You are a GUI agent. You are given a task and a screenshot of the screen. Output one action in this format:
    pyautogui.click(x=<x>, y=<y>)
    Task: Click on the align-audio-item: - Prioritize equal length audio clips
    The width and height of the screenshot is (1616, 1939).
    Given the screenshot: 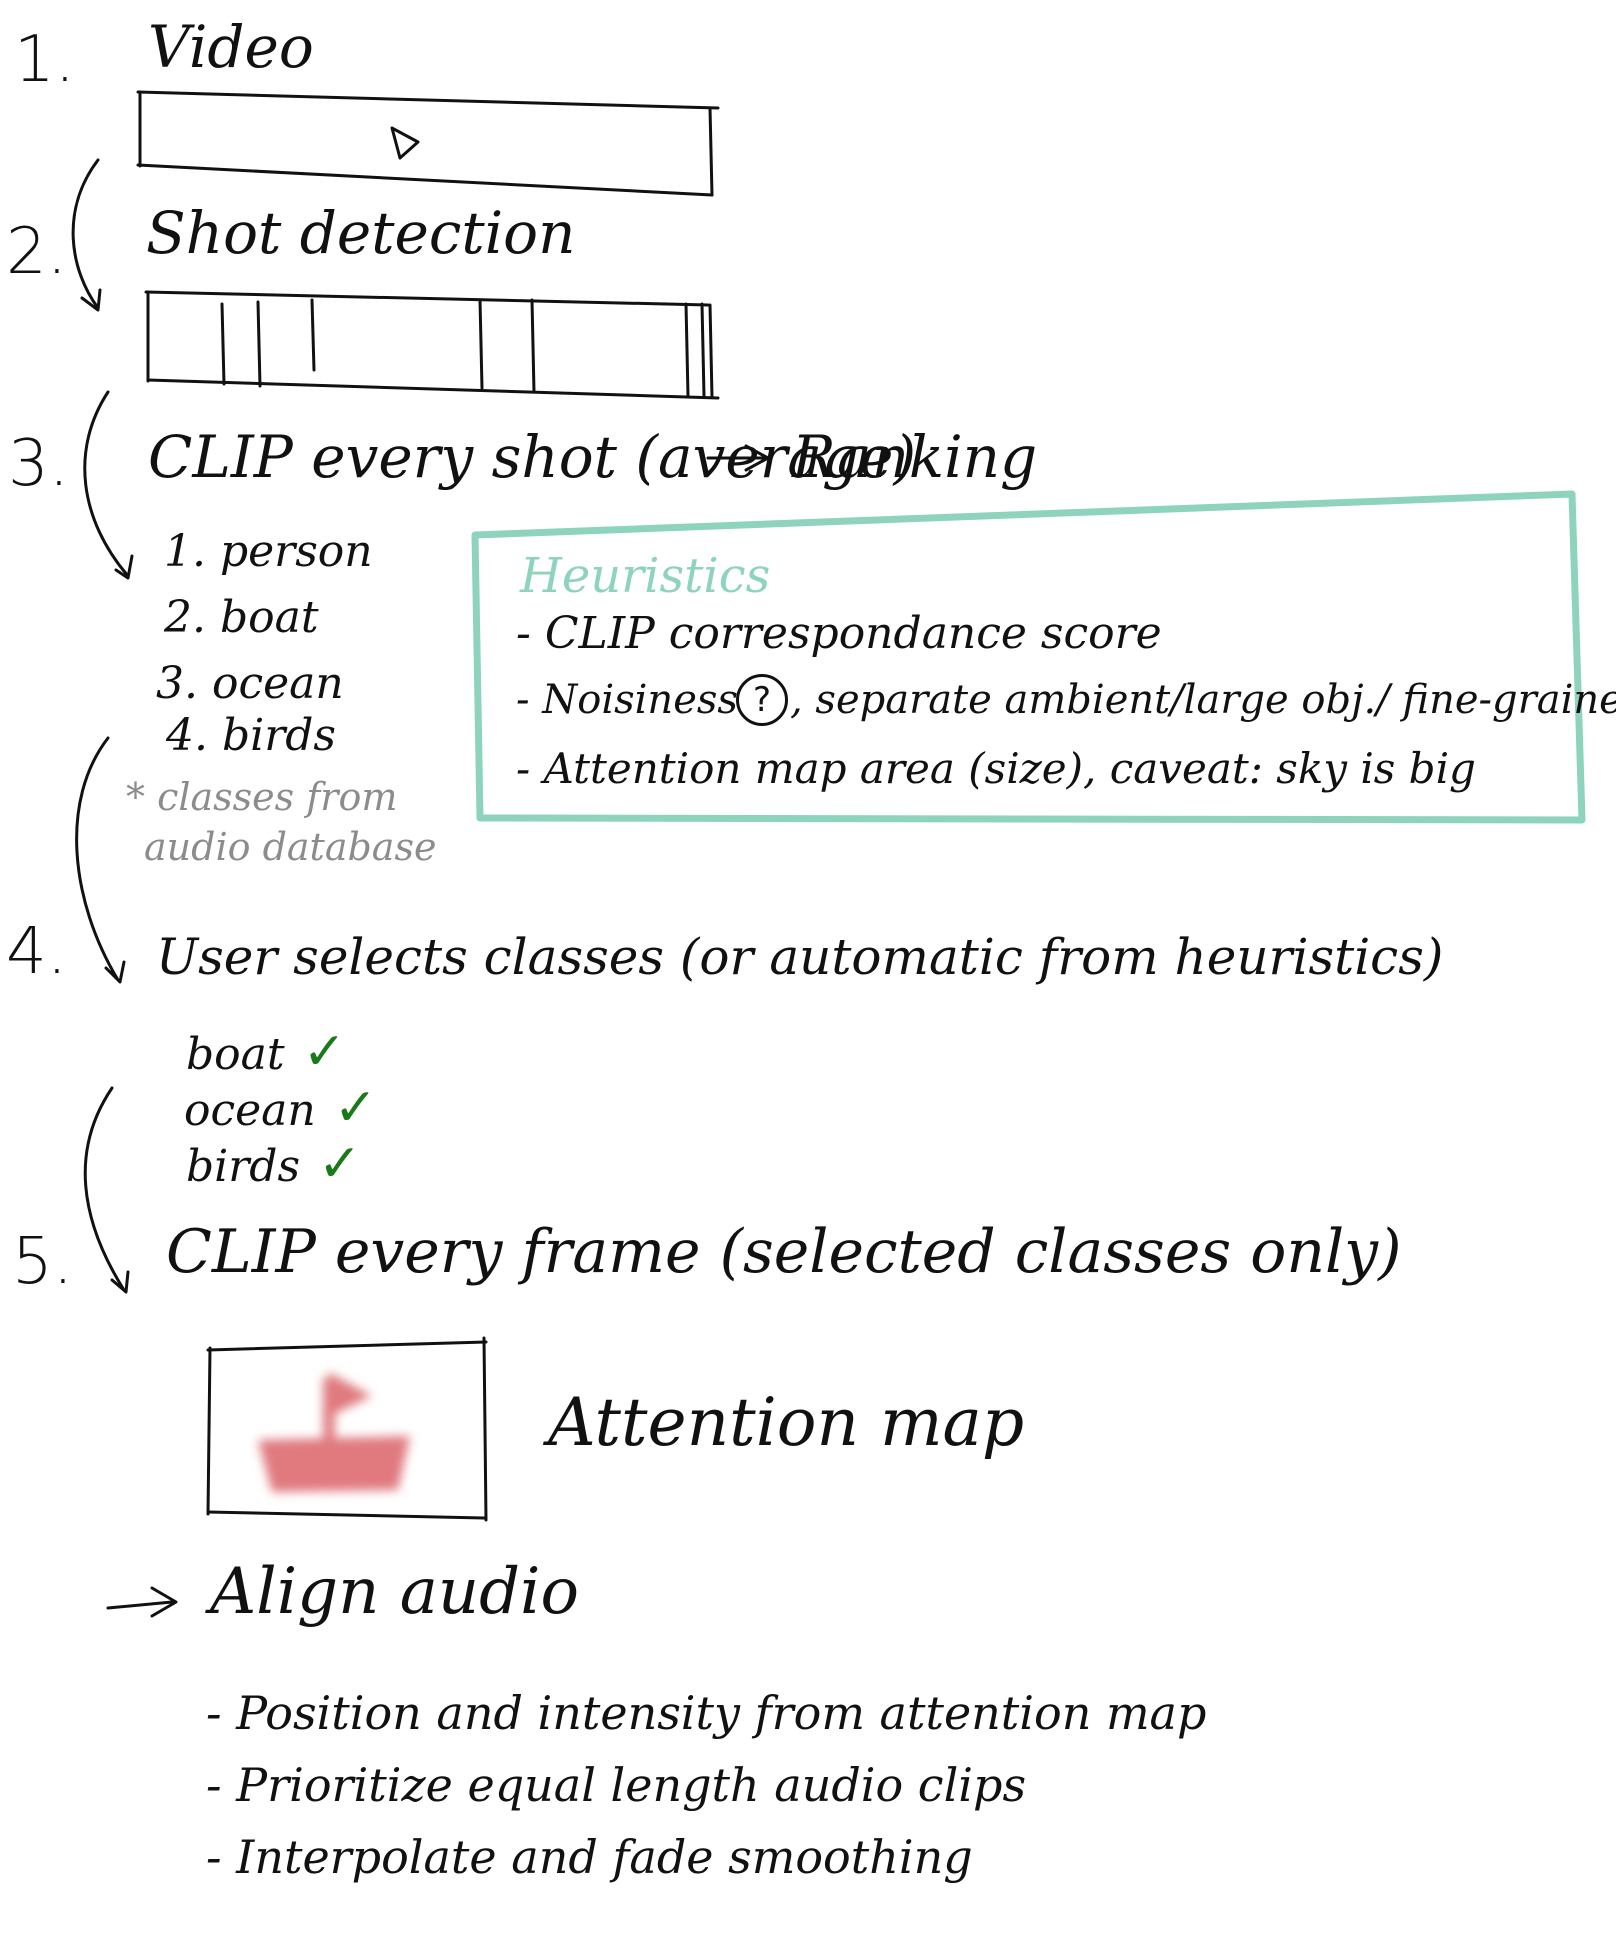 What is the action you would take?
    pyautogui.click(x=616, y=1785)
    